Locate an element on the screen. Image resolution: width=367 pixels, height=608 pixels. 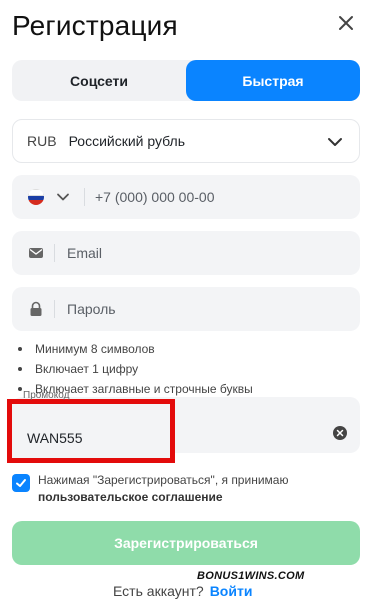
agreement-label: Нажимая "Зарегистрироваться", я принимаю is located at coordinates (163, 480).